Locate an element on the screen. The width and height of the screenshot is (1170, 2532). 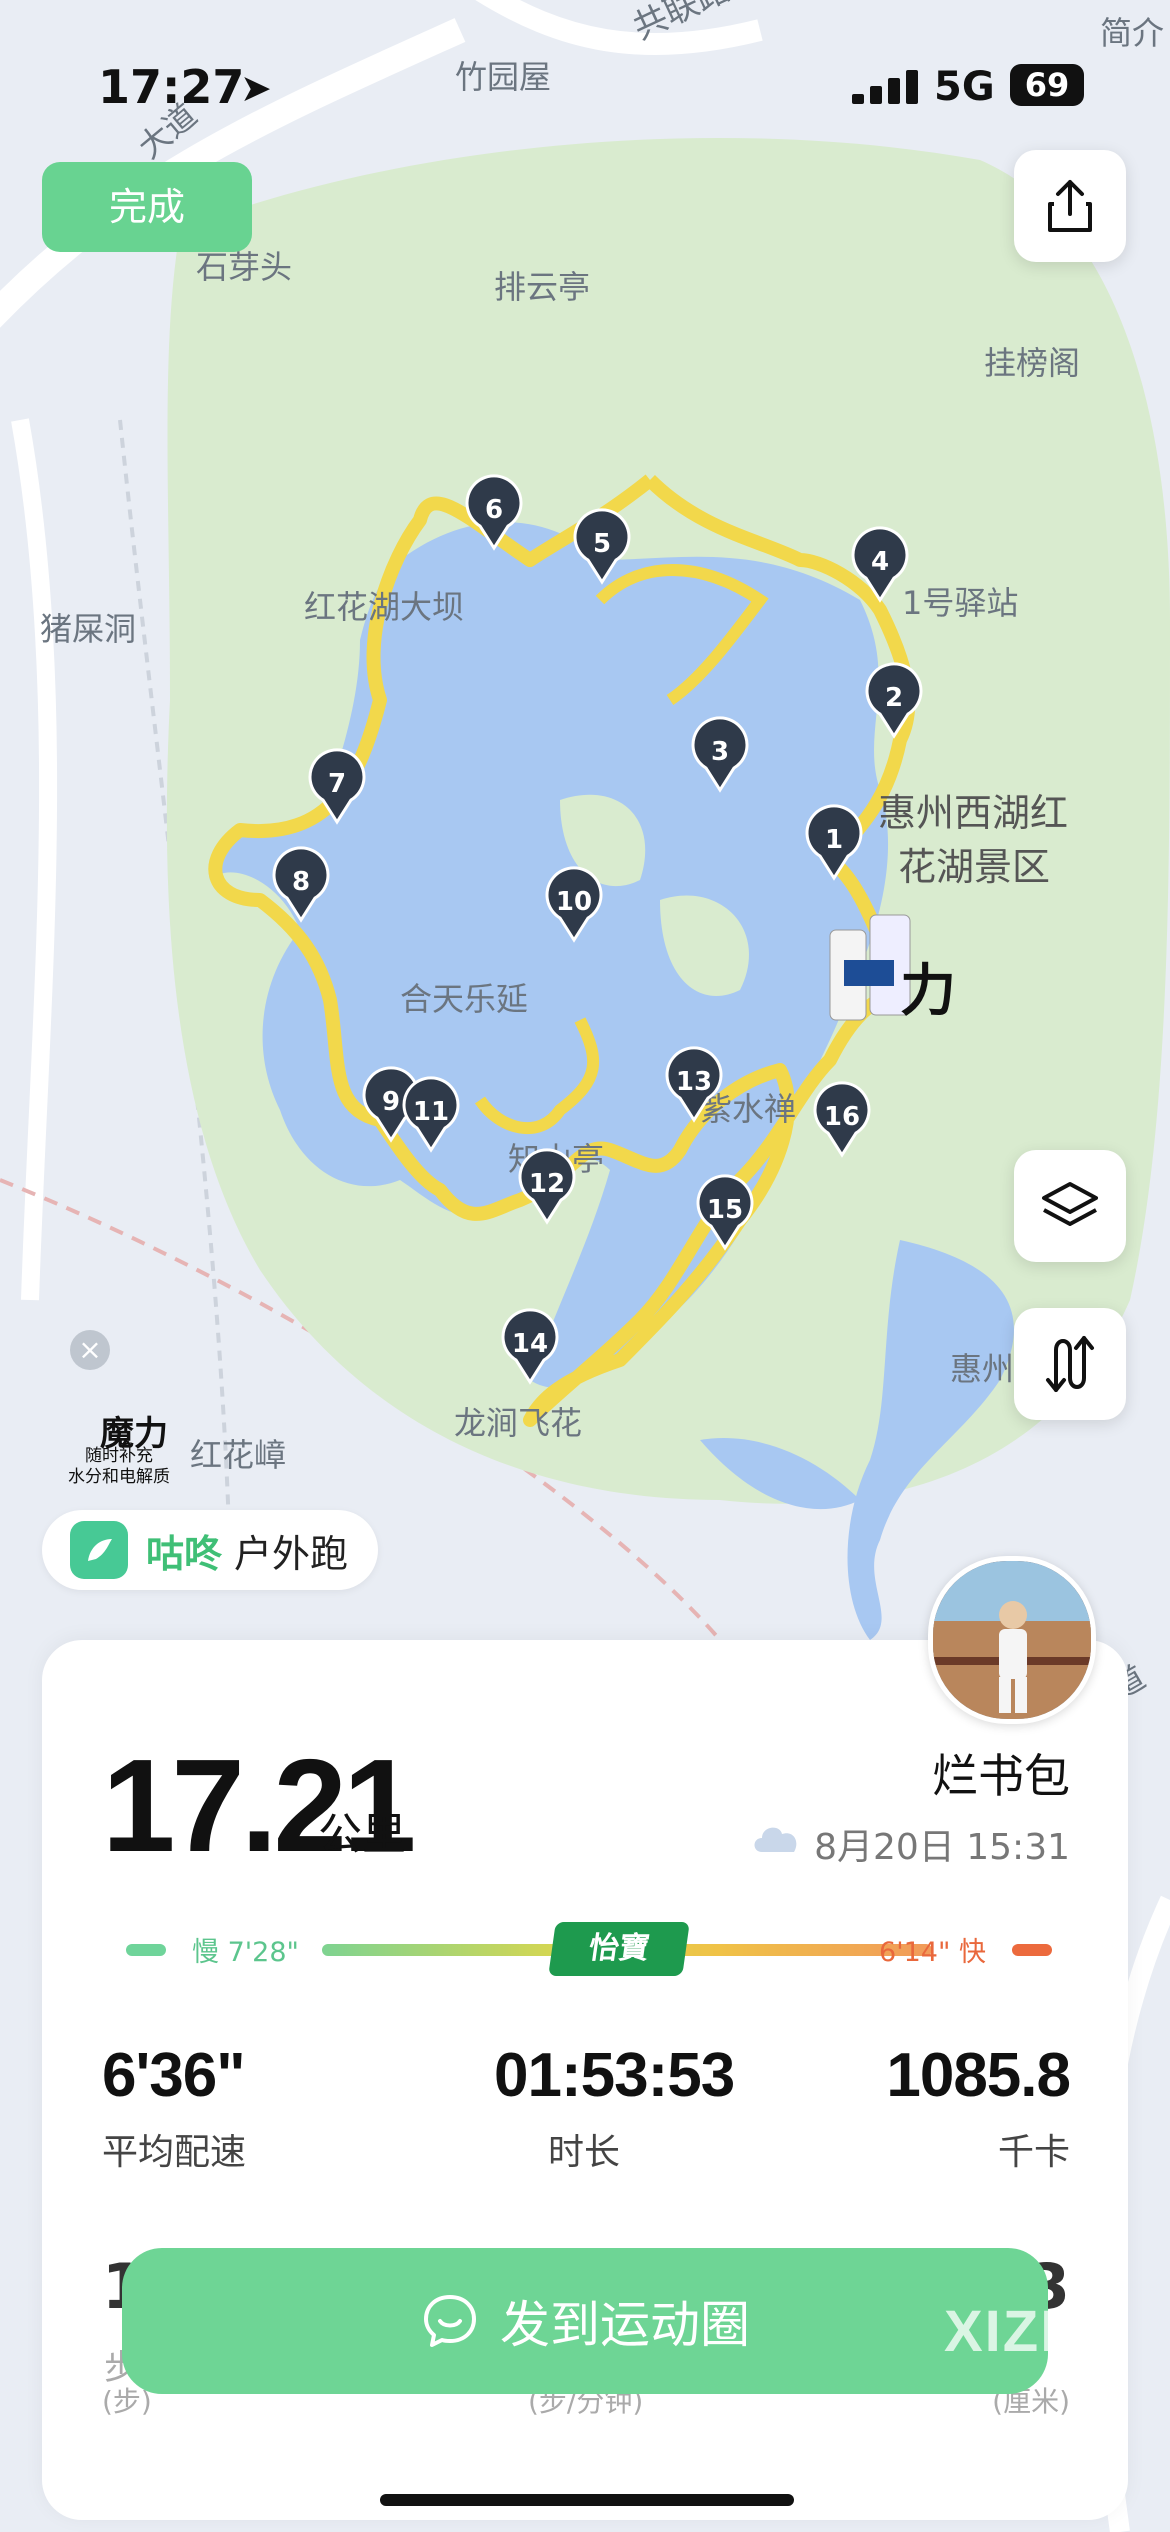
map-label: 猪屎洞 is located at coordinates (88, 629).